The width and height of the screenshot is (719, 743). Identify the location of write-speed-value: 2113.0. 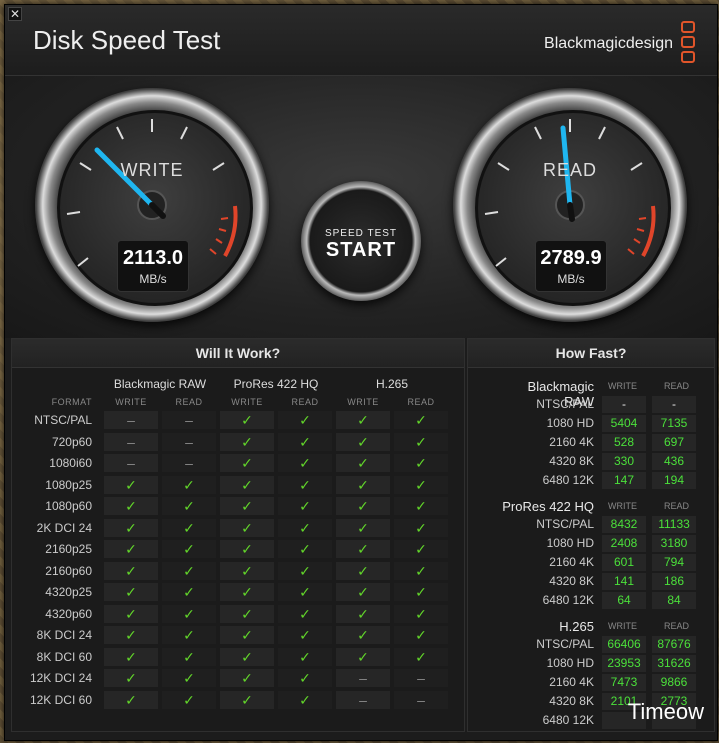
(153, 258).